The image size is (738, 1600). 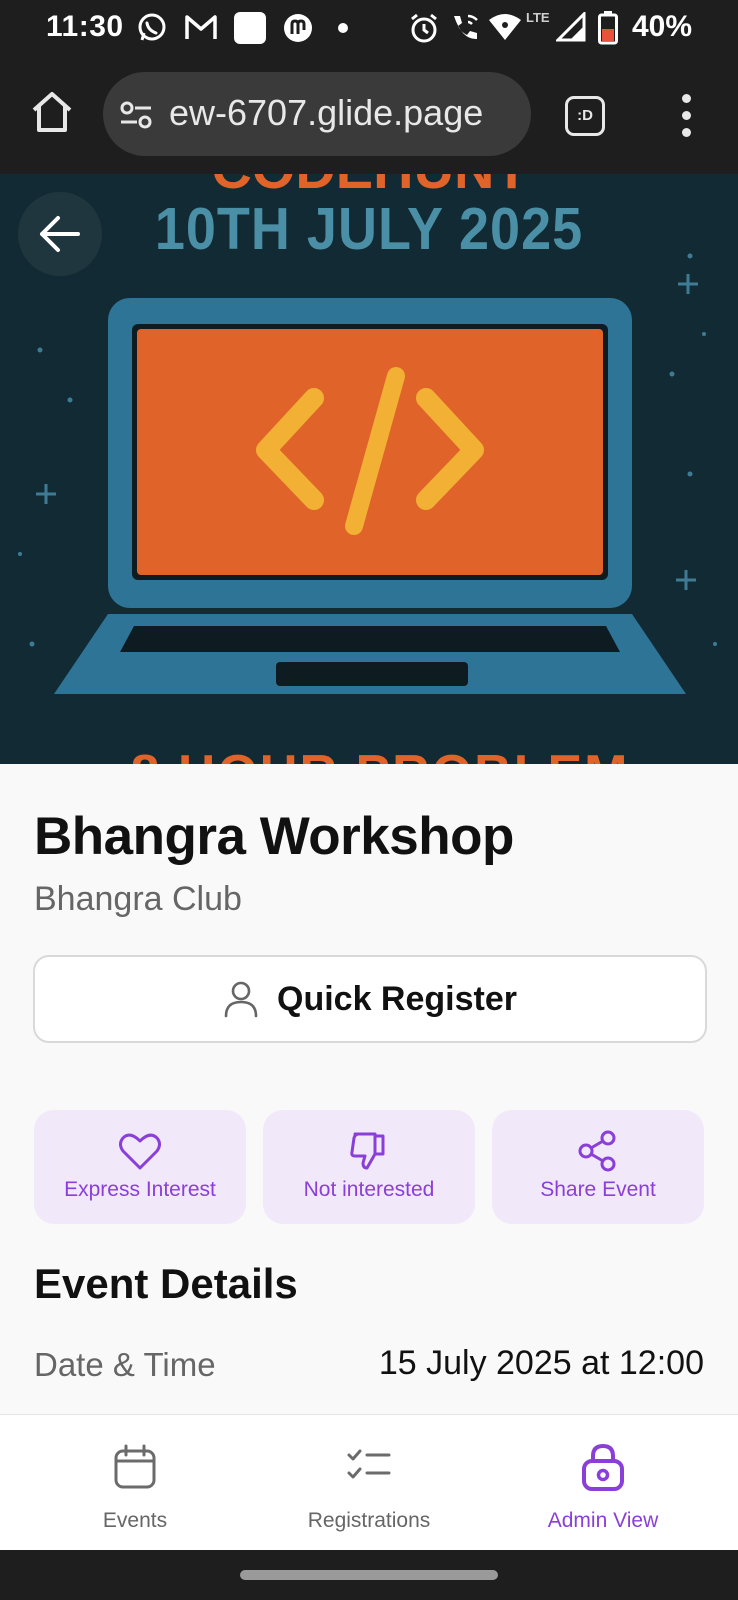 I want to click on battery-percent: 40%, so click(x=661, y=26).